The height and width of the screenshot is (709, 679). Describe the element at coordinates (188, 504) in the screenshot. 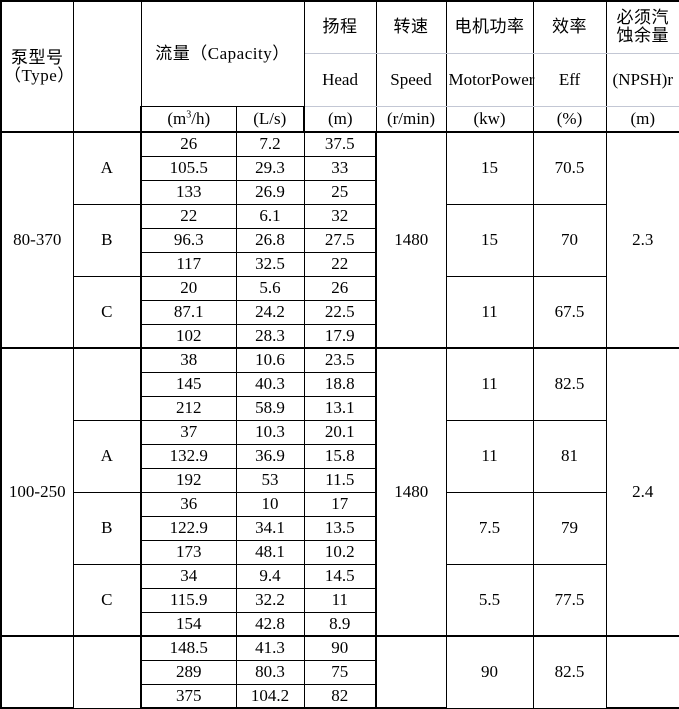

I see `cell-capacity-m3h: 36` at that location.